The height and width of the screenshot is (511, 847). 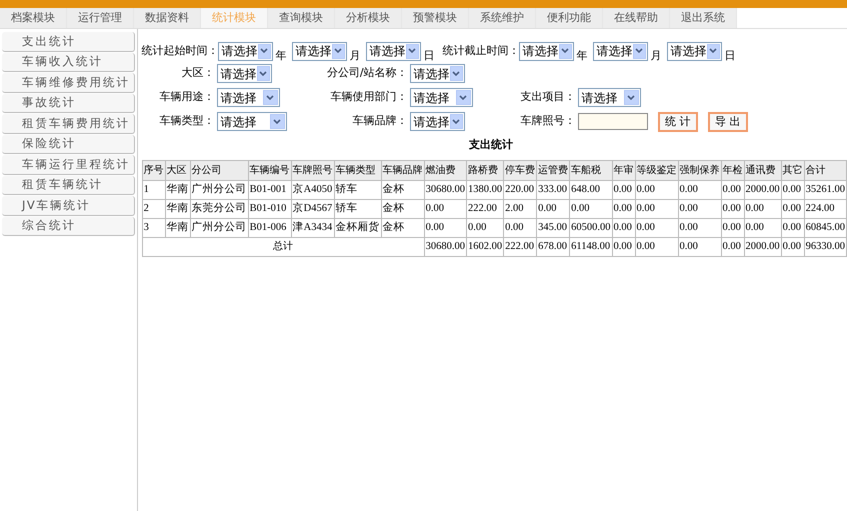 I want to click on filter-label: 统计截止时间：, so click(x=480, y=50).